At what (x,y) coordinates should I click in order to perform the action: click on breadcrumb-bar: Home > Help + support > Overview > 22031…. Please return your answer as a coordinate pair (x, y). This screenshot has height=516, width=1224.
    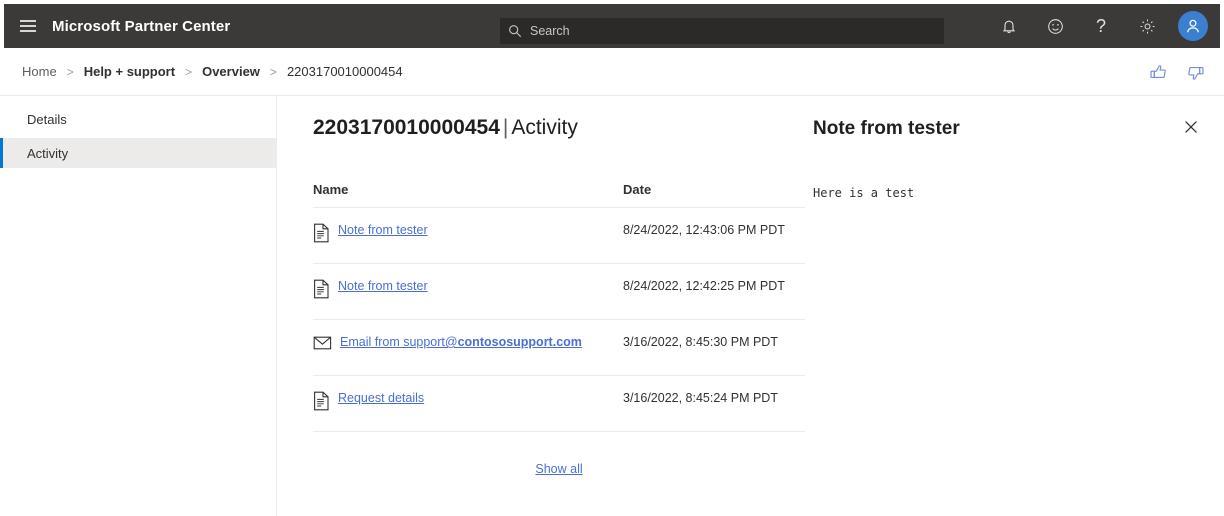
    Looking at the image, I should click on (612, 72).